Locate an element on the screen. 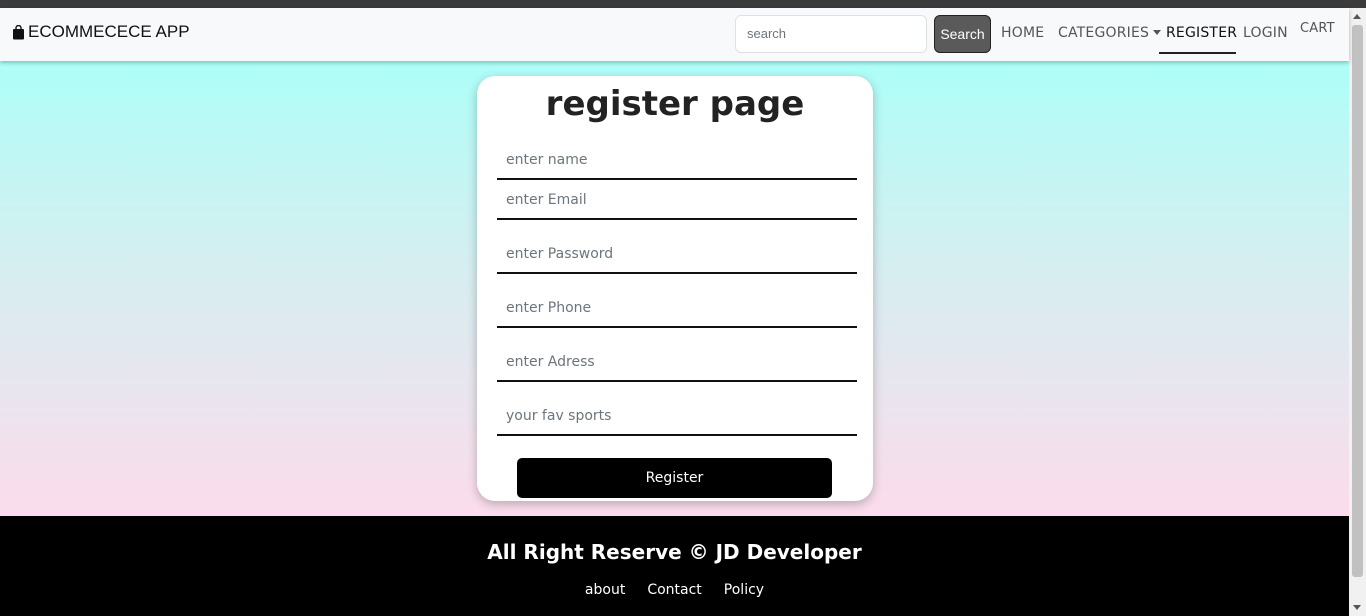 This screenshot has width=1366, height=616. browser-top-strip is located at coordinates (683, 4).